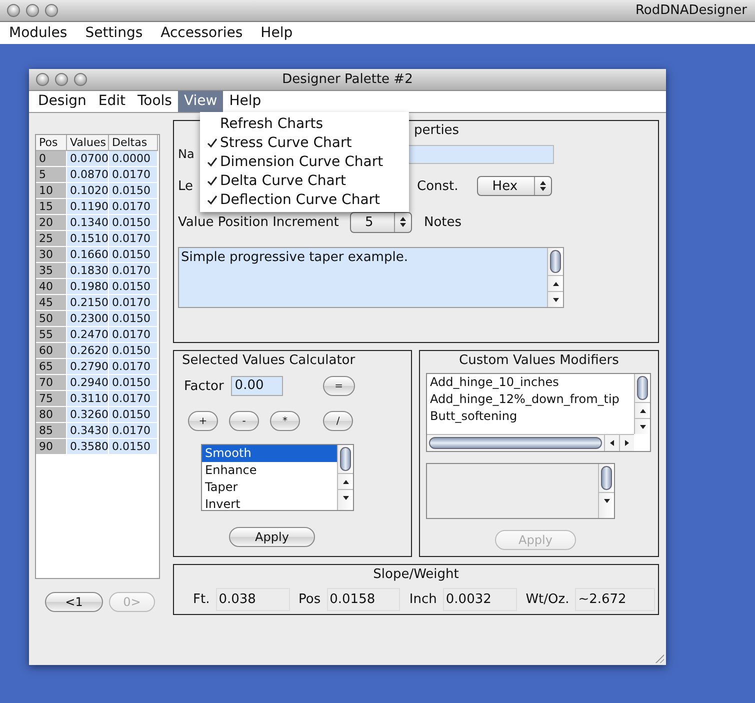 The width and height of the screenshot is (755, 703). I want to click on table-cell: 35, so click(51, 270).